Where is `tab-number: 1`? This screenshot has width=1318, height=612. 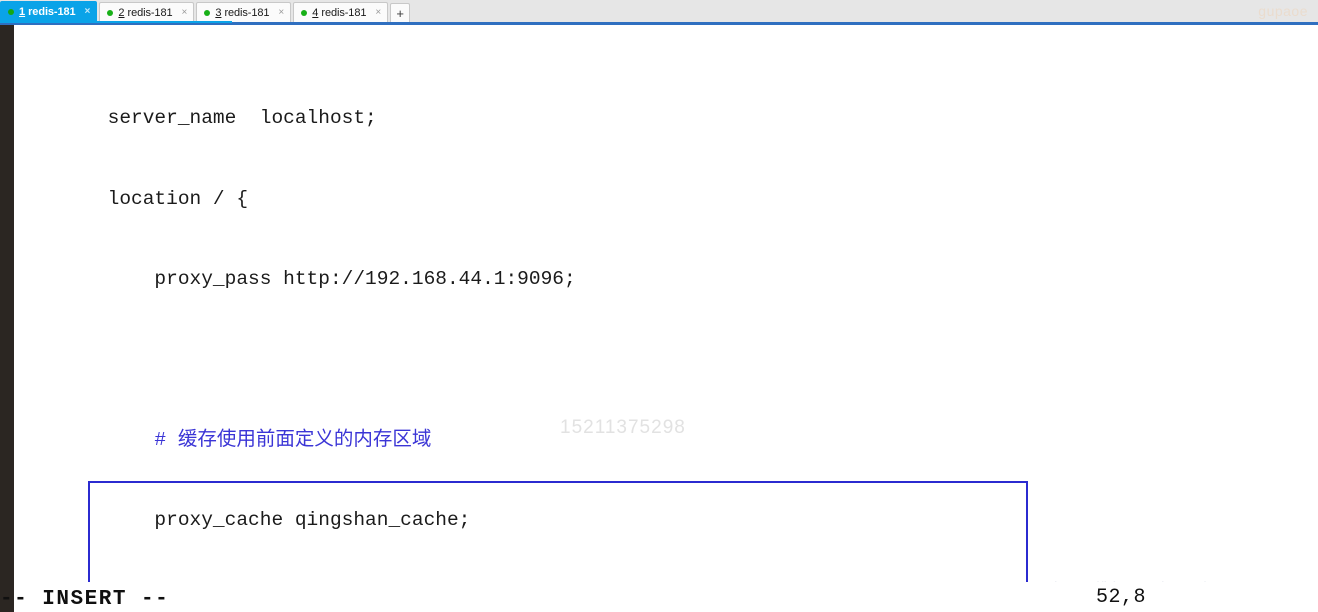
tab-number: 1 is located at coordinates (22, 12).